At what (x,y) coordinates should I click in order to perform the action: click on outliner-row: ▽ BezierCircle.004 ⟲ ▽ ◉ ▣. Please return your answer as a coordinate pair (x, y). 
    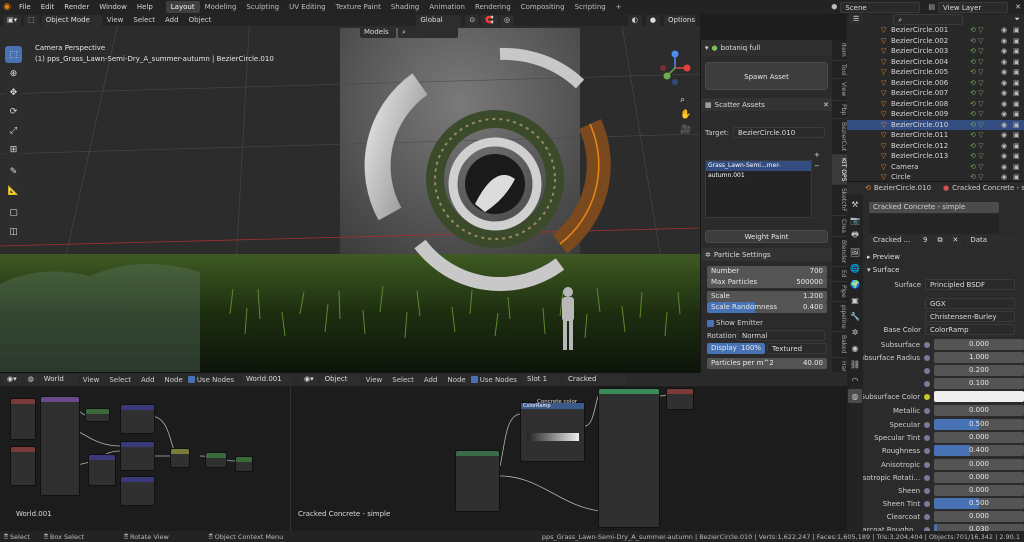
    Looking at the image, I should click on (935, 62).